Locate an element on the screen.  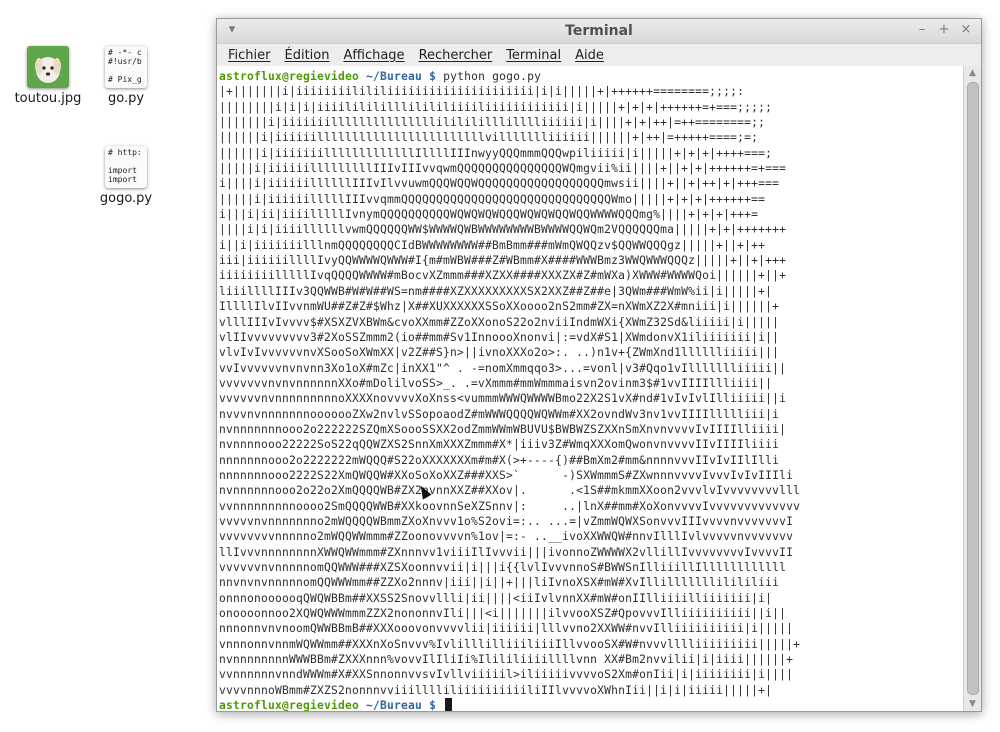
window-titlebar: ▾ Terminal – + × is located at coordinates (599, 31).